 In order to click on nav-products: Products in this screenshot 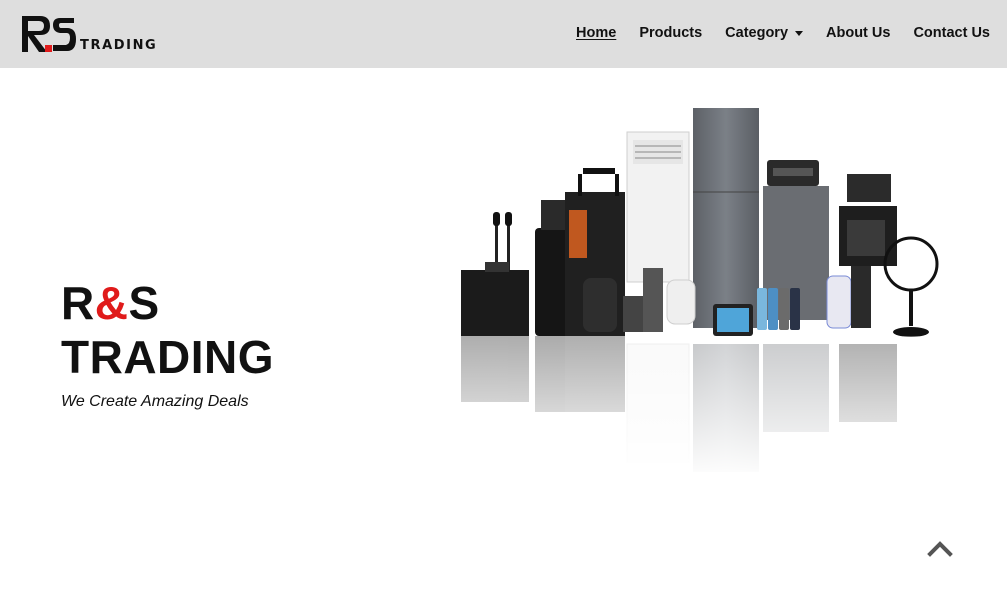, I will do `click(670, 33)`.